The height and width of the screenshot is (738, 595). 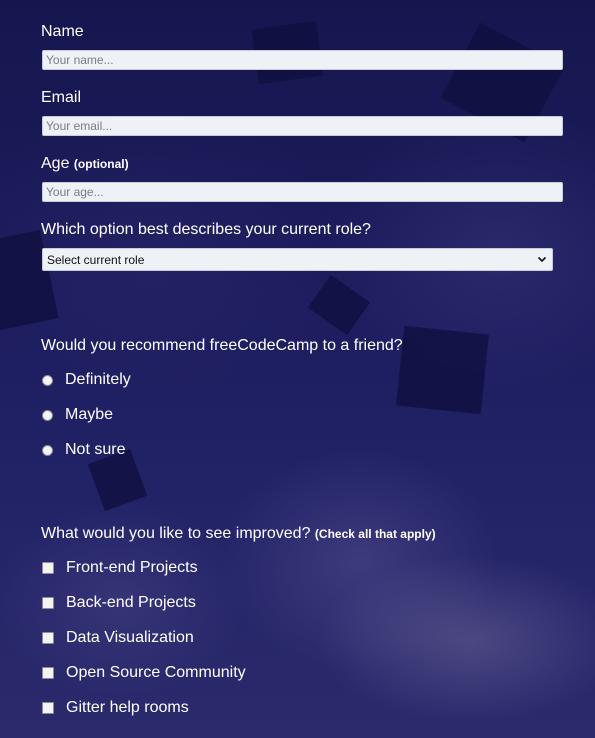 I want to click on improve-note: (Check all that apply), so click(x=375, y=534).